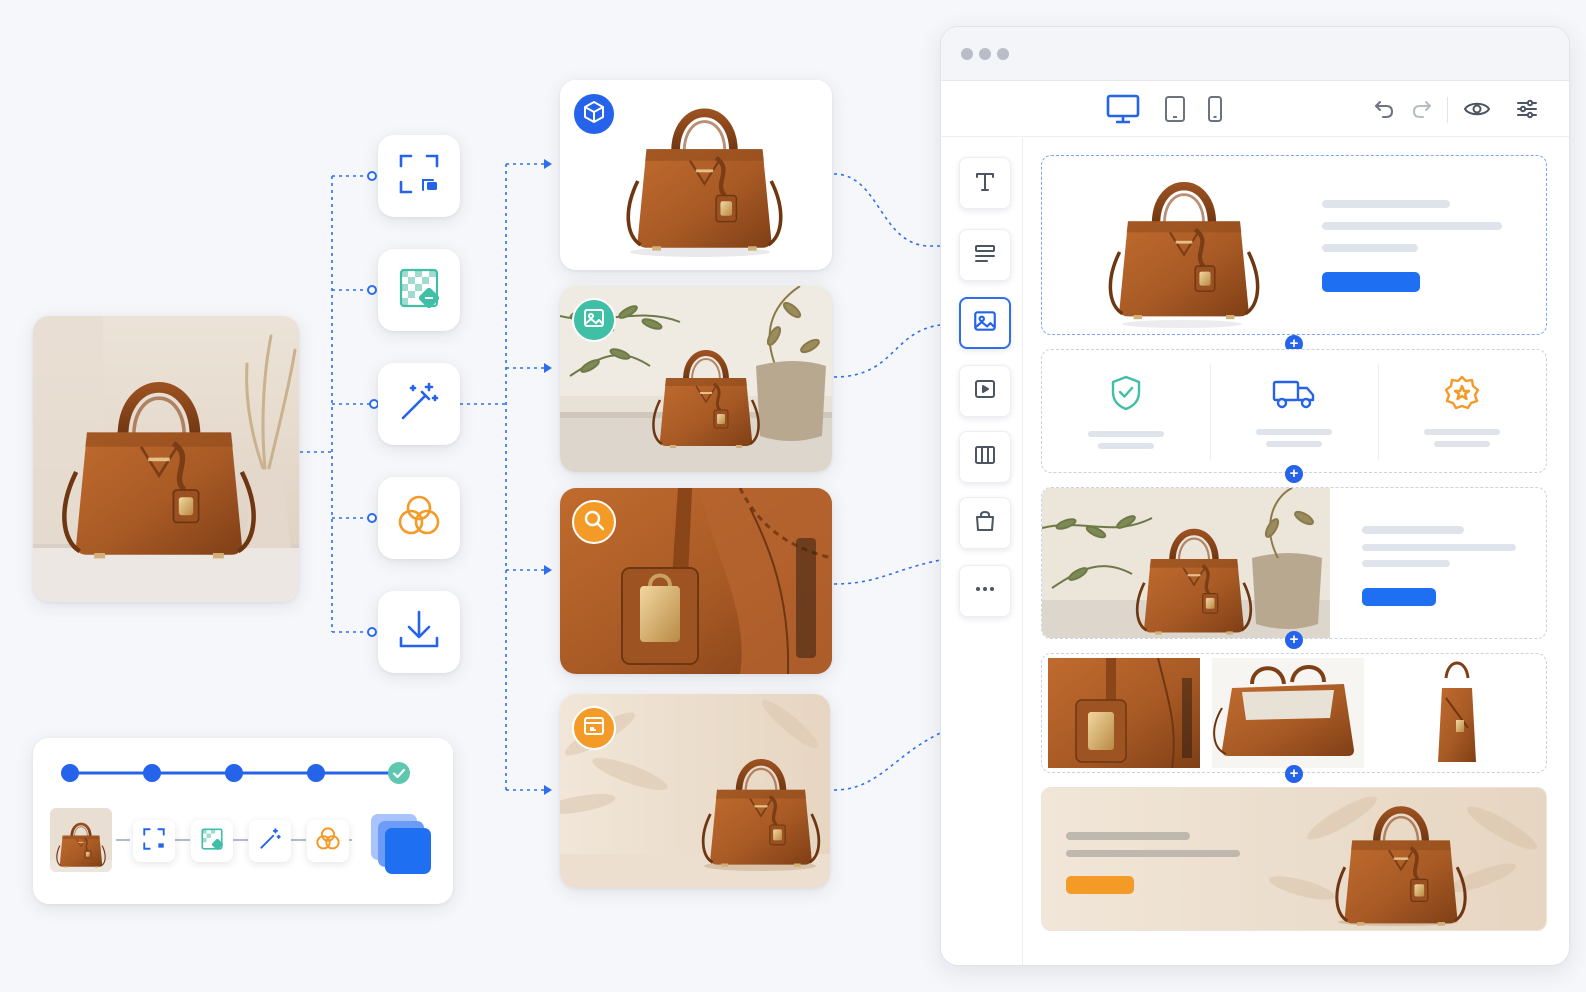 This screenshot has height=992, width=1586. I want to click on banner-heading-placeholder, so click(1128, 836).